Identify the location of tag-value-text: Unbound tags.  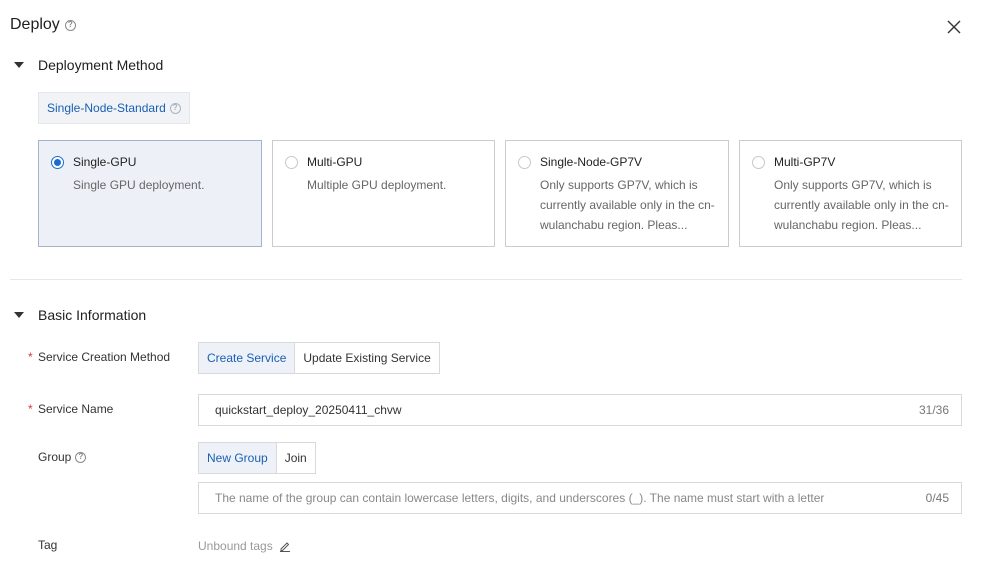
(235, 546).